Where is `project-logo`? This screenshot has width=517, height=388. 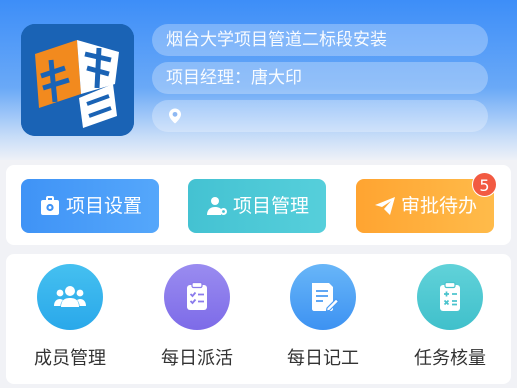 project-logo is located at coordinates (77, 80).